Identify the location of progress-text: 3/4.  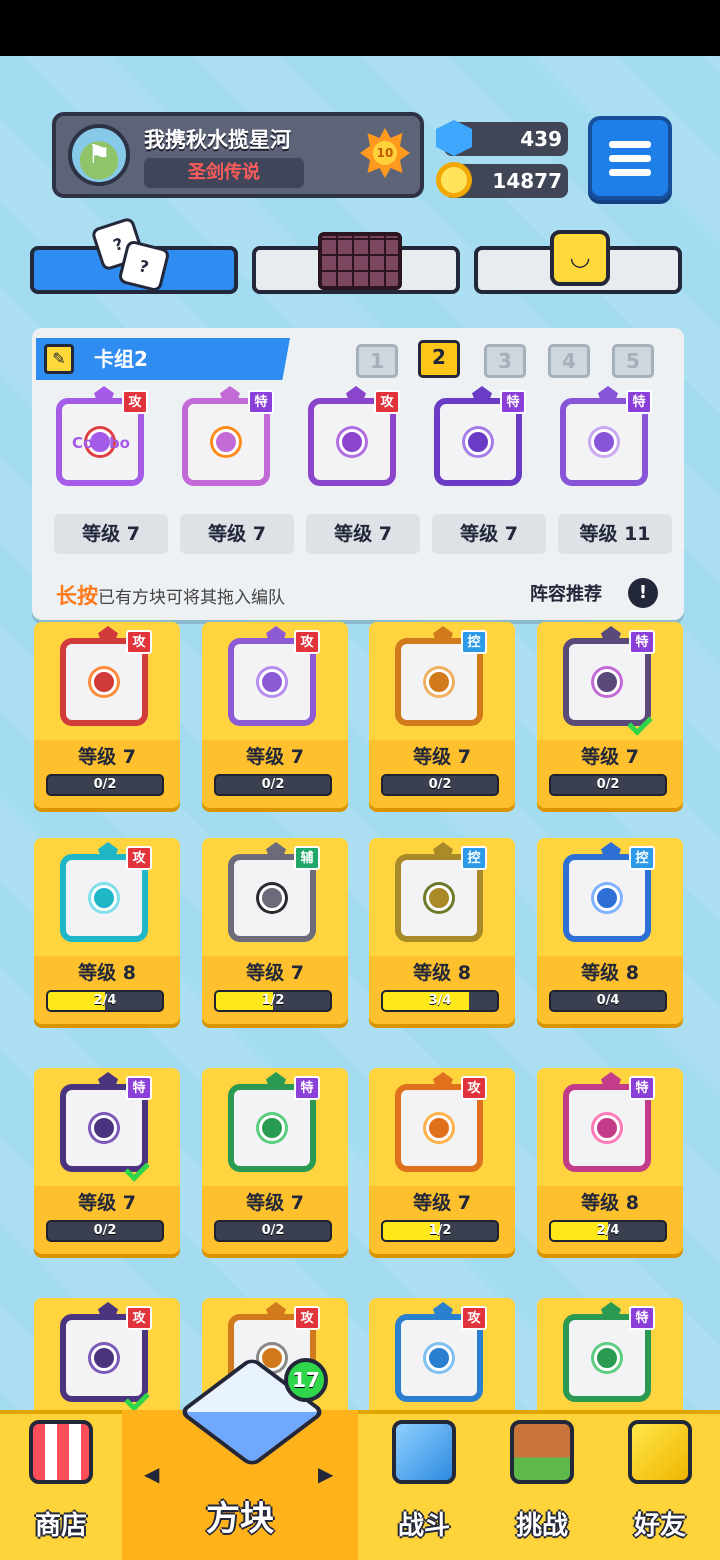
(440, 1000).